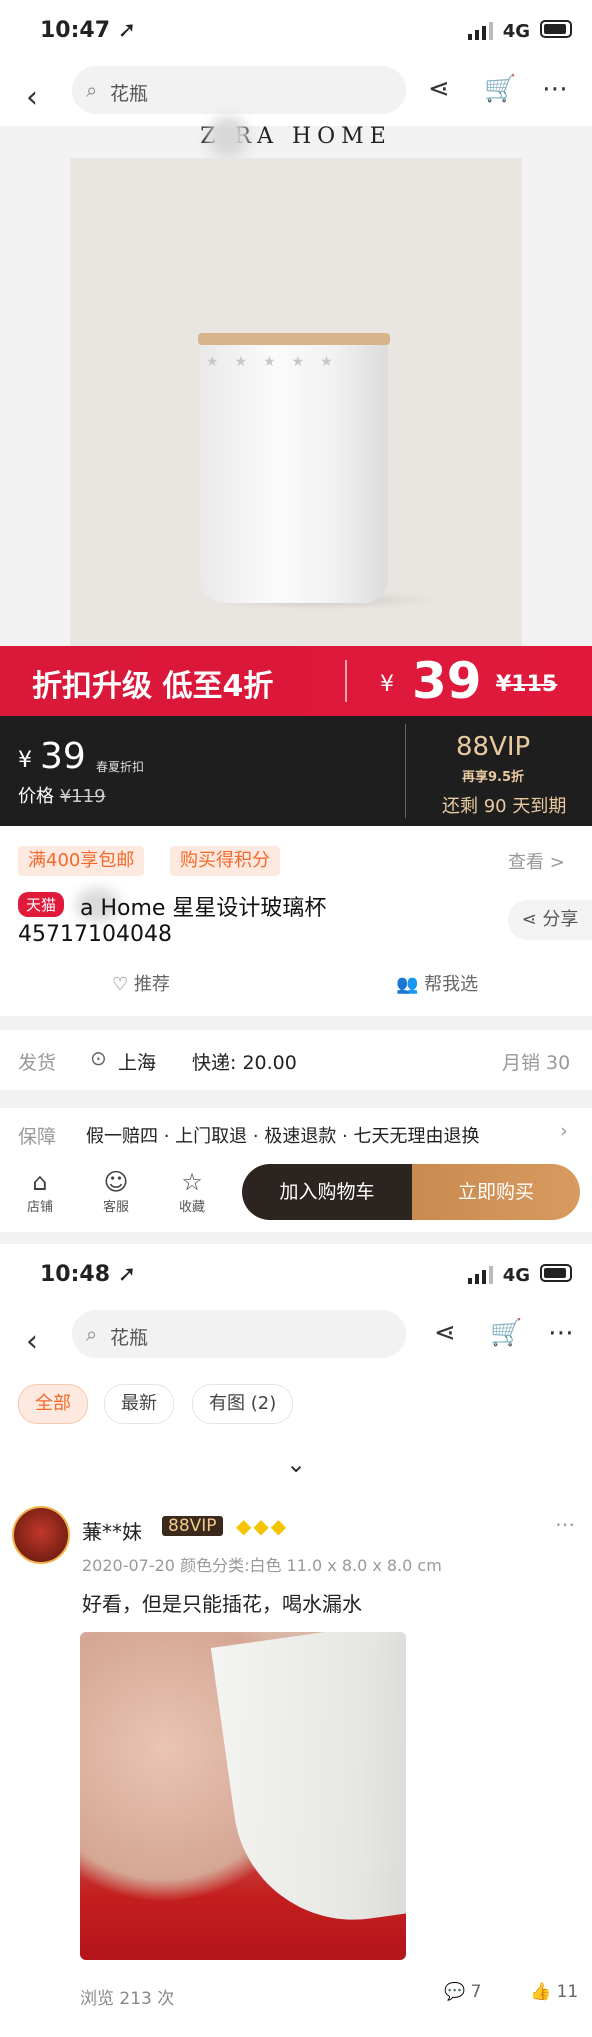 The width and height of the screenshot is (592, 2037). Describe the element at coordinates (41, 1535) in the screenshot. I see `avatar` at that location.